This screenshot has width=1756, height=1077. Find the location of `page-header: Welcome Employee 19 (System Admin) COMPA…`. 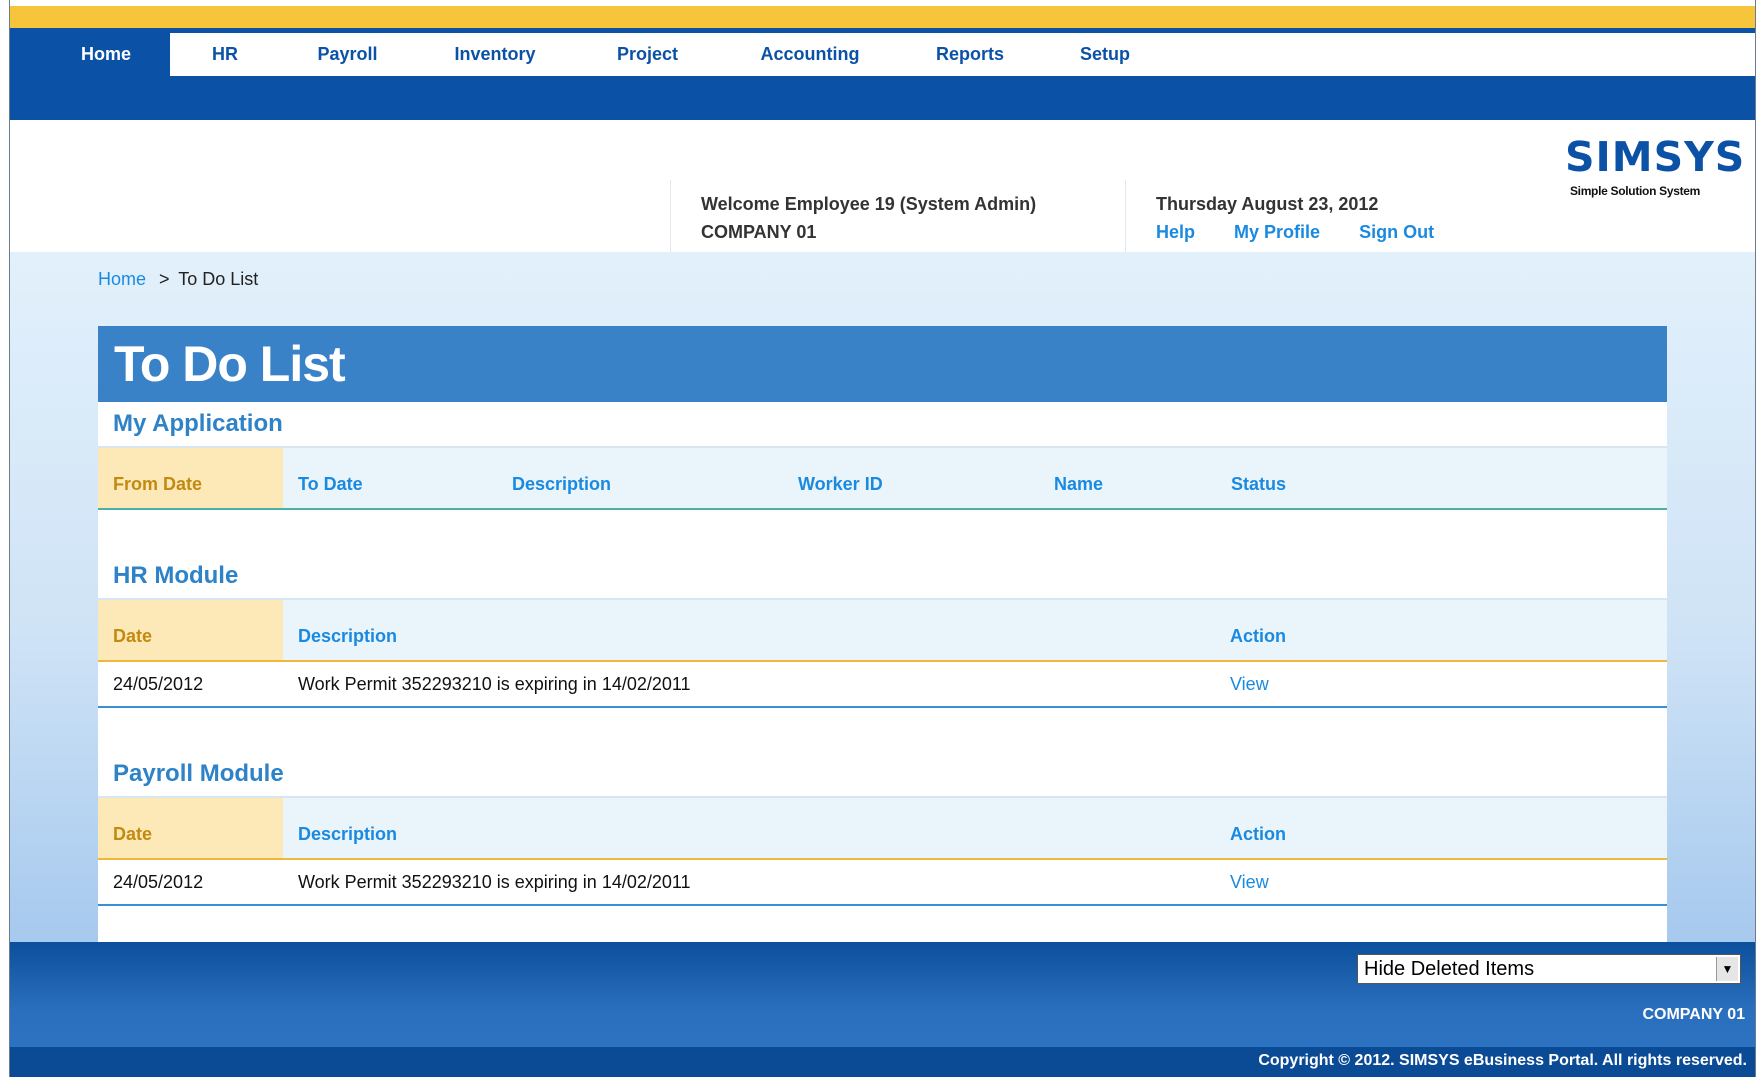

page-header: Welcome Employee 19 (System Admin) COMPA… is located at coordinates (882, 186).